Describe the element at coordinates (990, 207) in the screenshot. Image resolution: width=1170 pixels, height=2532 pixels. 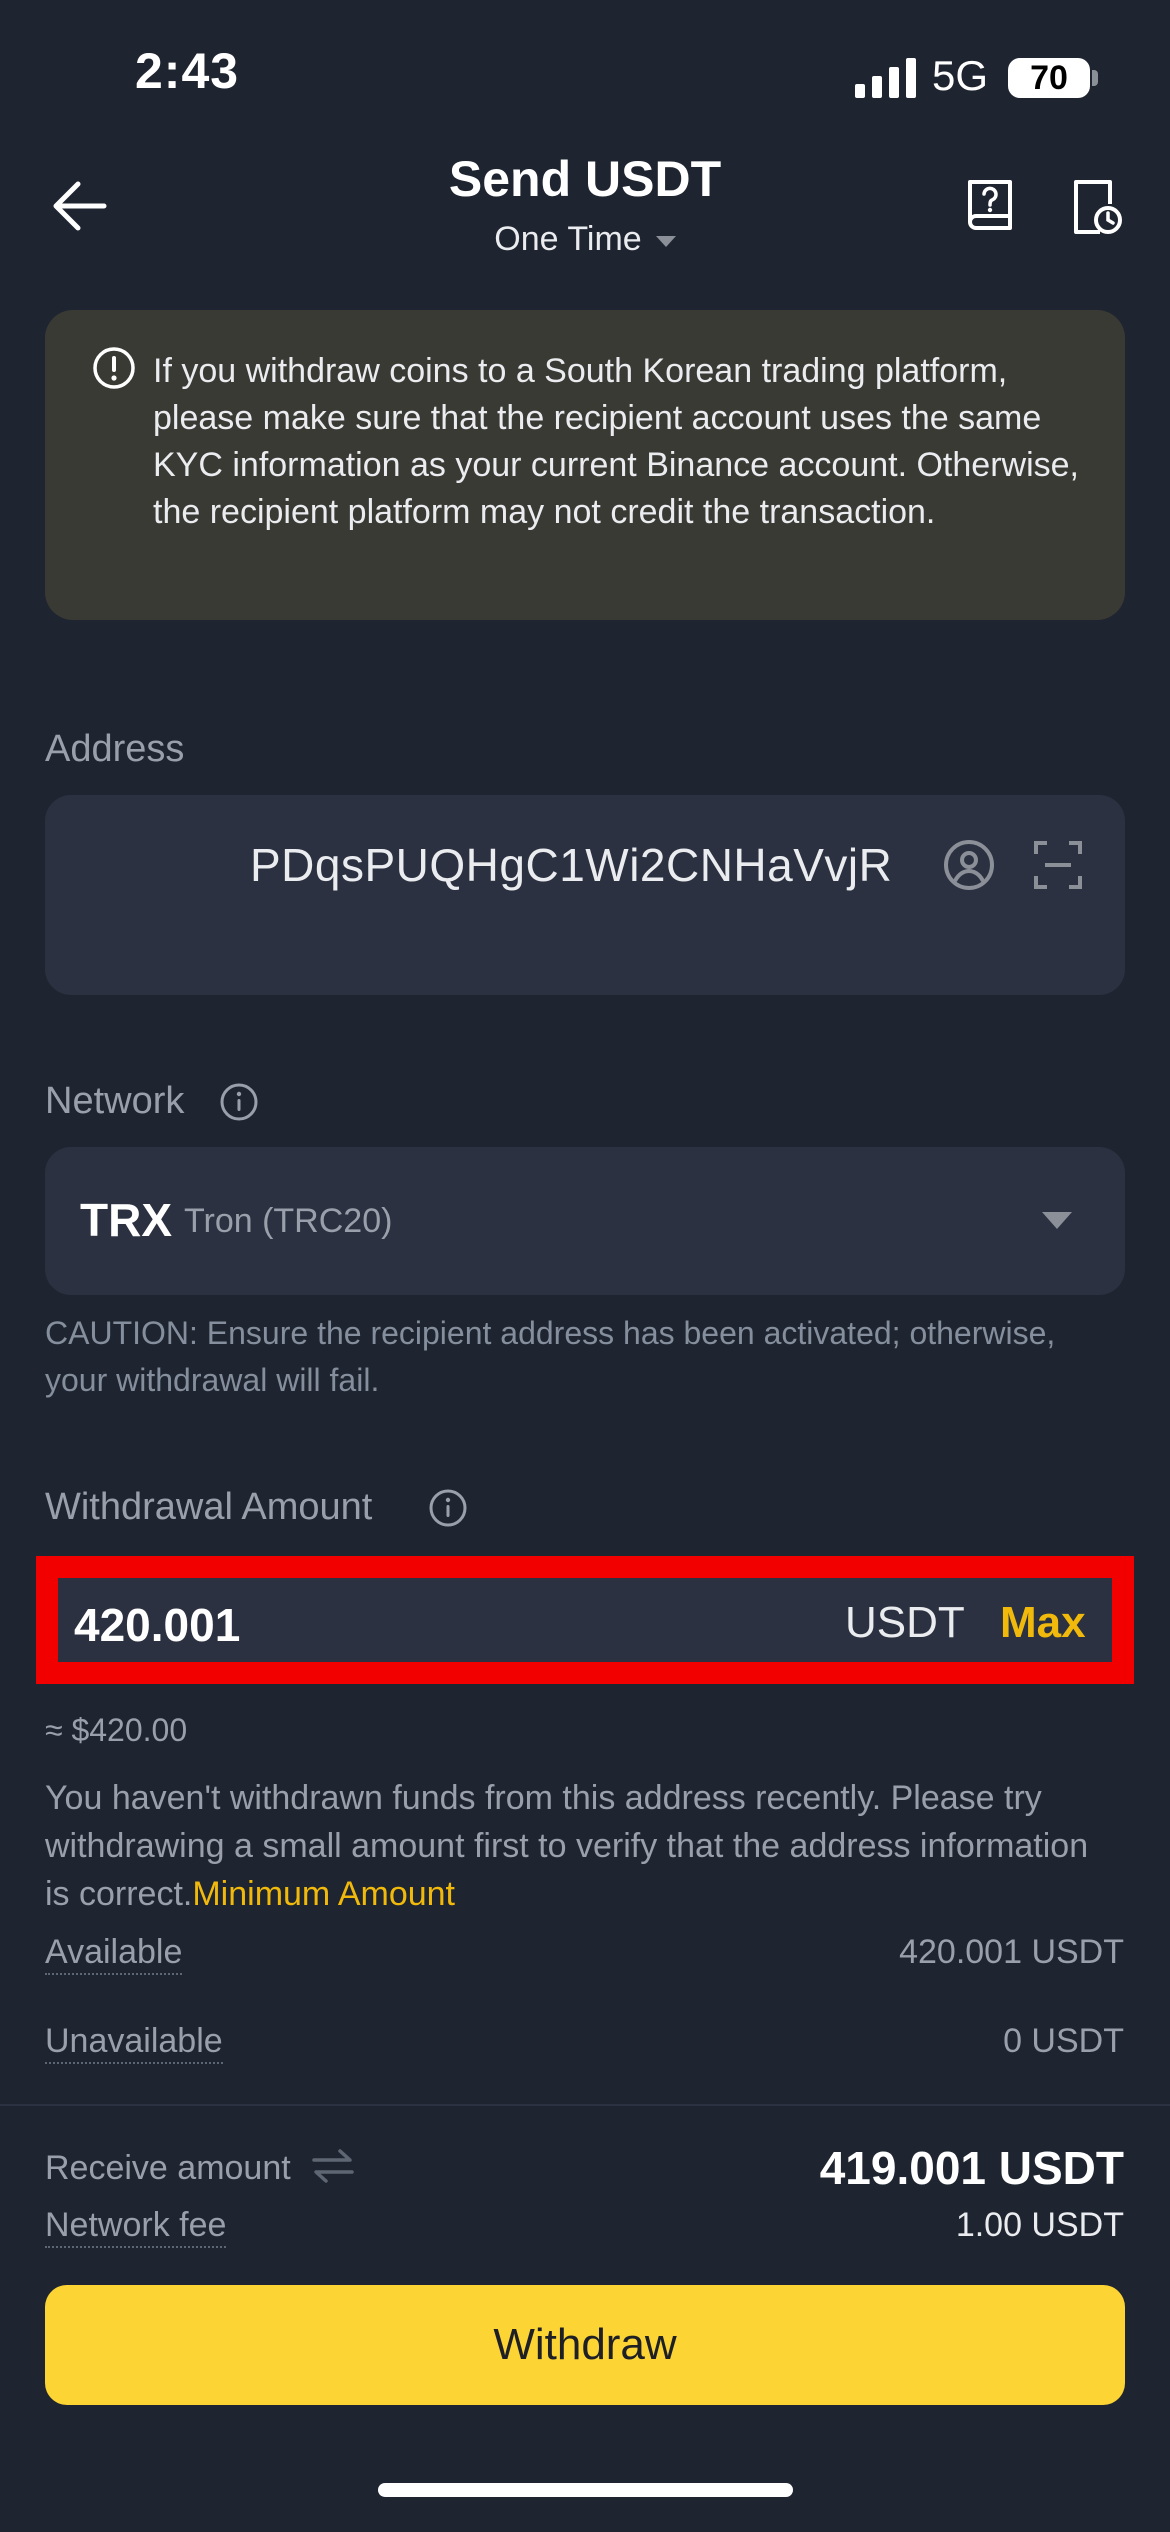
I see `help-guide-icon` at that location.